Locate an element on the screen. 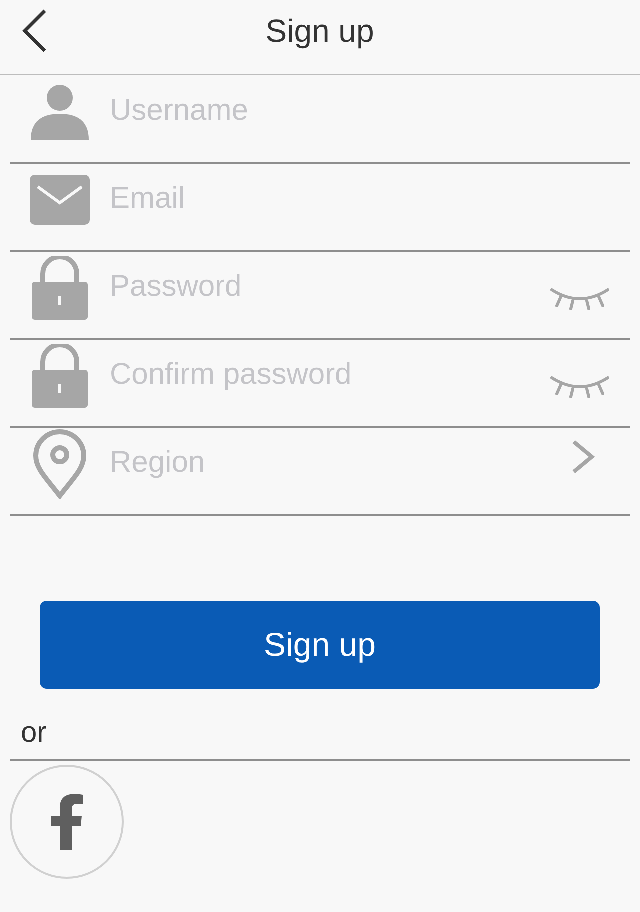 Image resolution: width=640 pixels, height=912 pixels. chevron-right-icon is located at coordinates (583, 457).